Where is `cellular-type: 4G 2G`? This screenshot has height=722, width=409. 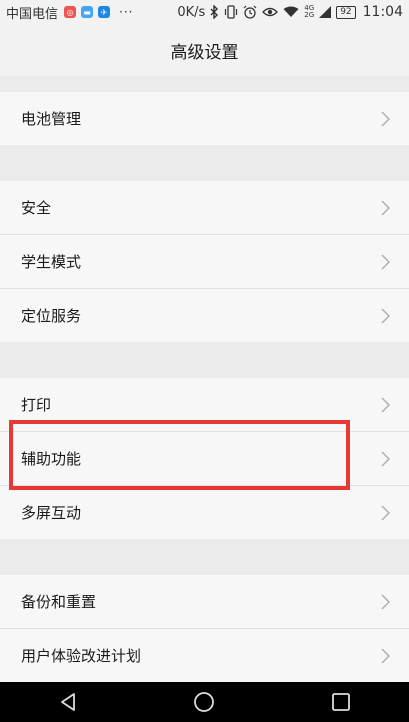
cellular-type: 4G 2G is located at coordinates (309, 11).